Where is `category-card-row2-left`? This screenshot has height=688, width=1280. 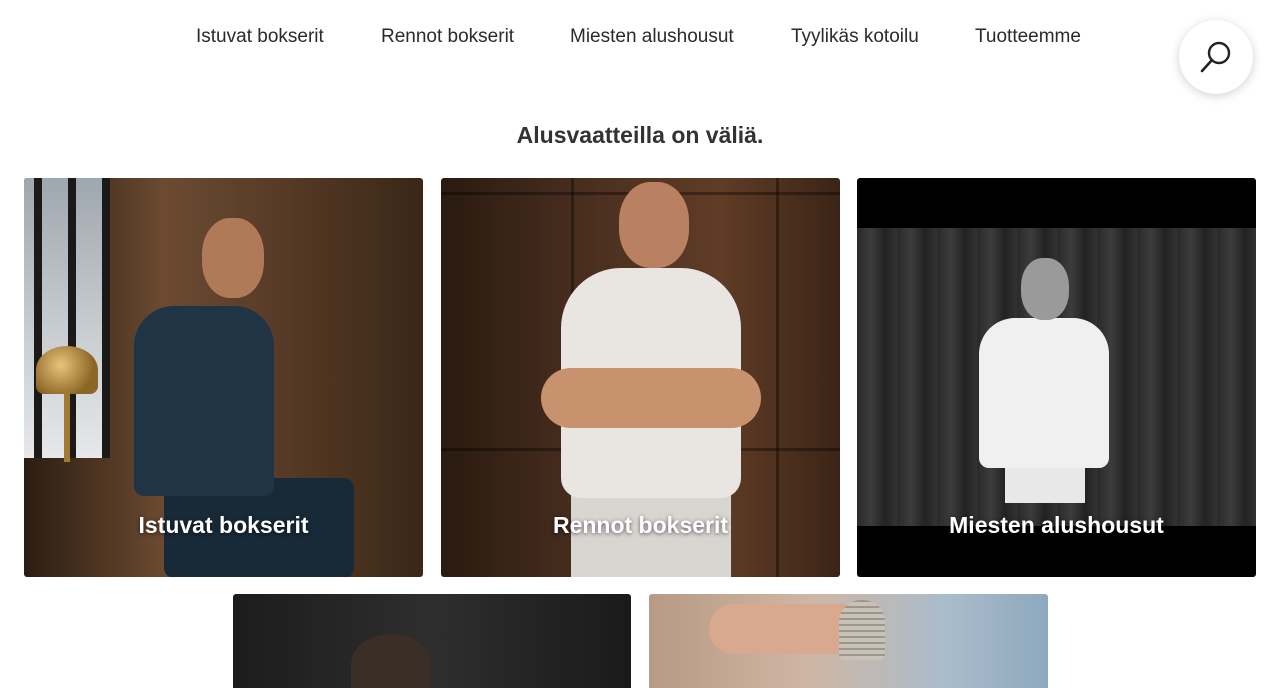
category-card-row2-left is located at coordinates (432, 641).